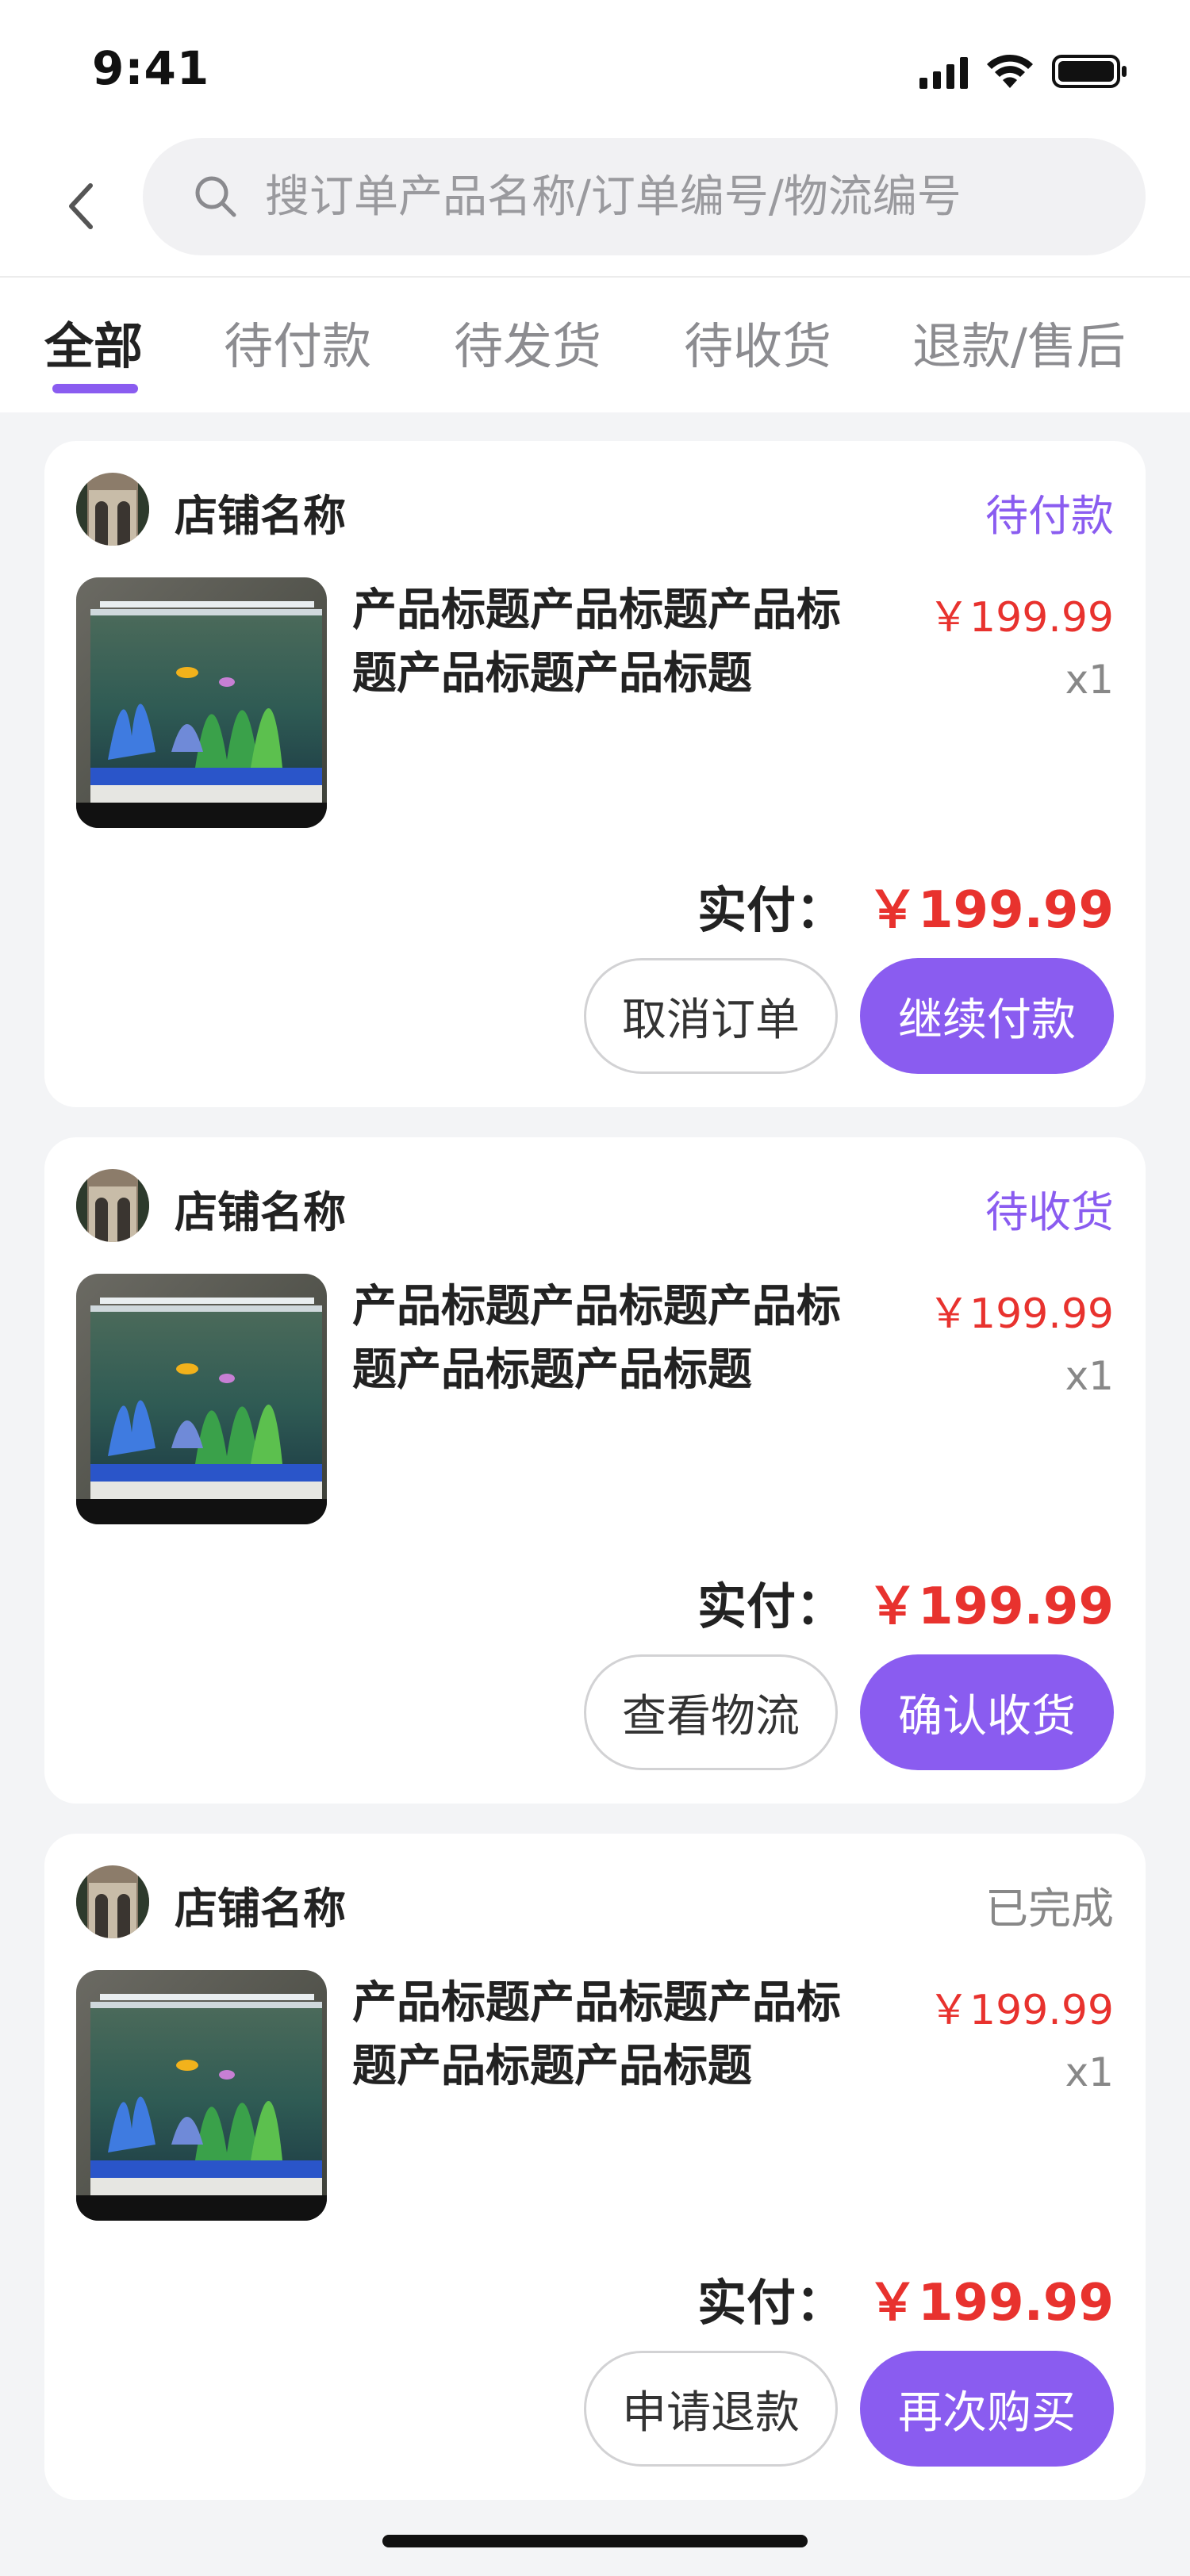 This screenshot has width=1190, height=2576. Describe the element at coordinates (757, 342) in the screenshot. I see `tab-pending-receipt: 待收货` at that location.